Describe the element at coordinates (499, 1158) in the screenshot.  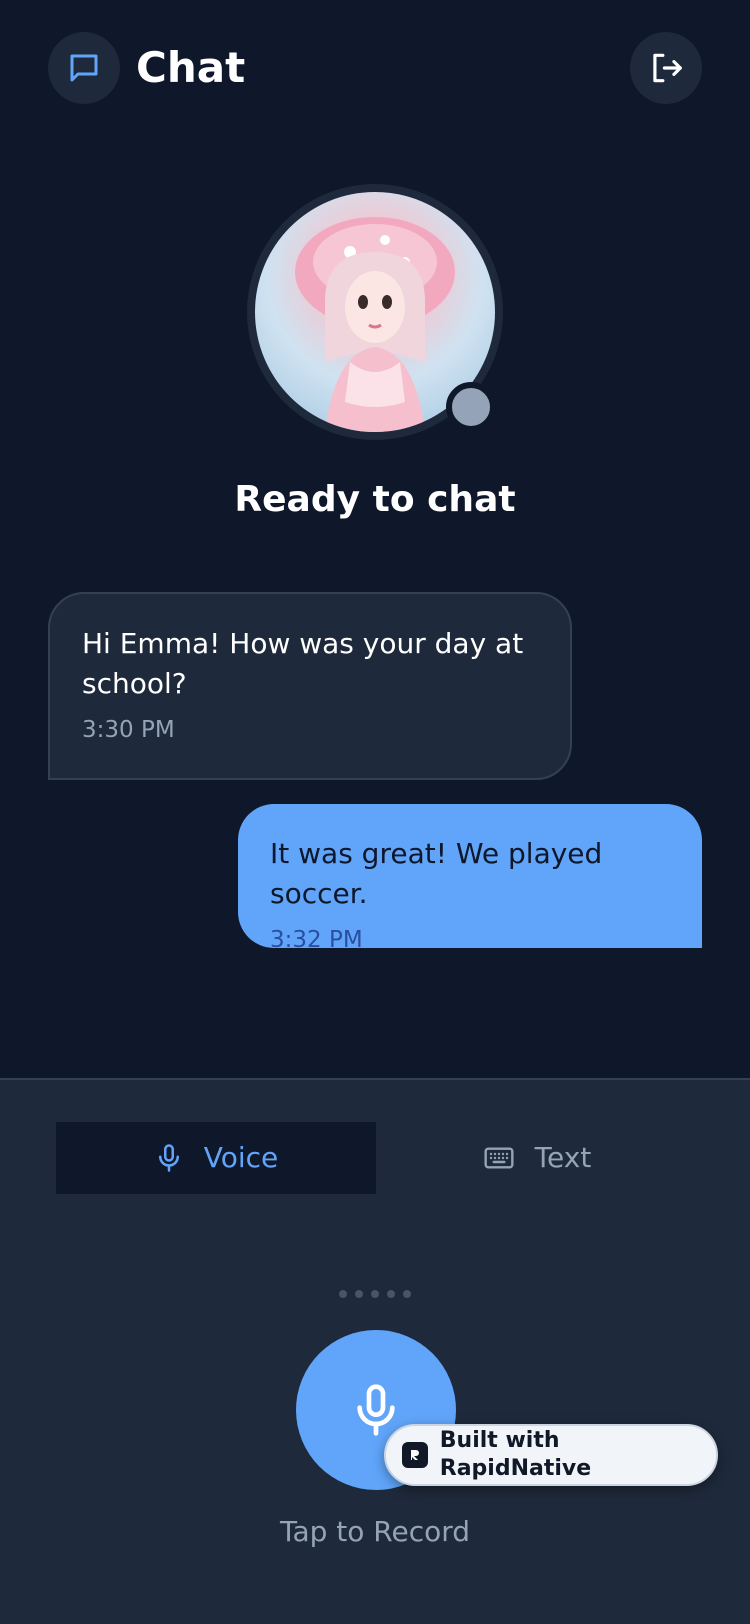
I see `keyboard-icon` at that location.